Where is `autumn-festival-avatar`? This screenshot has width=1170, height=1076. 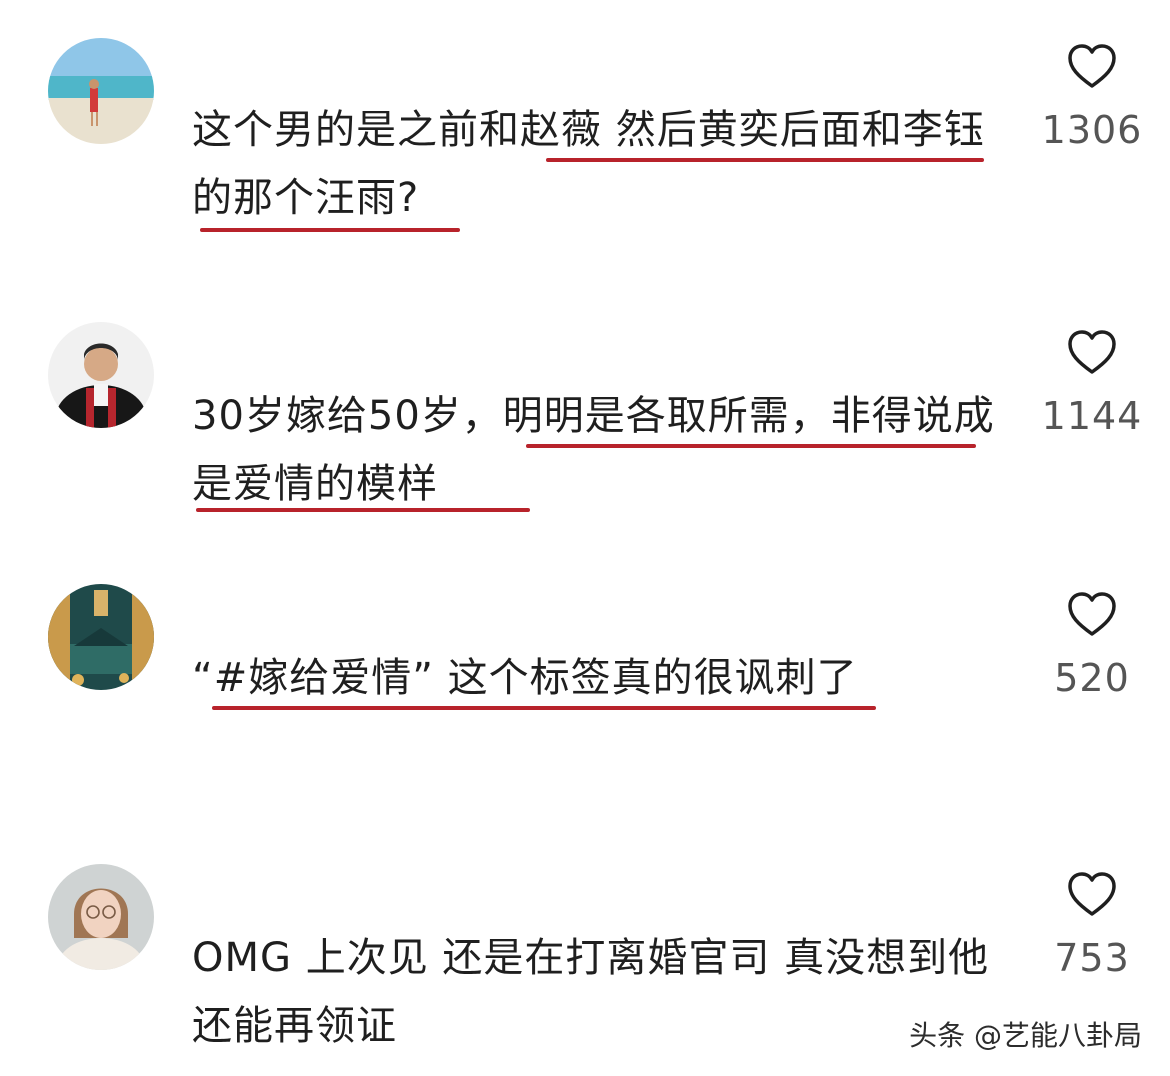 autumn-festival-avatar is located at coordinates (101, 637).